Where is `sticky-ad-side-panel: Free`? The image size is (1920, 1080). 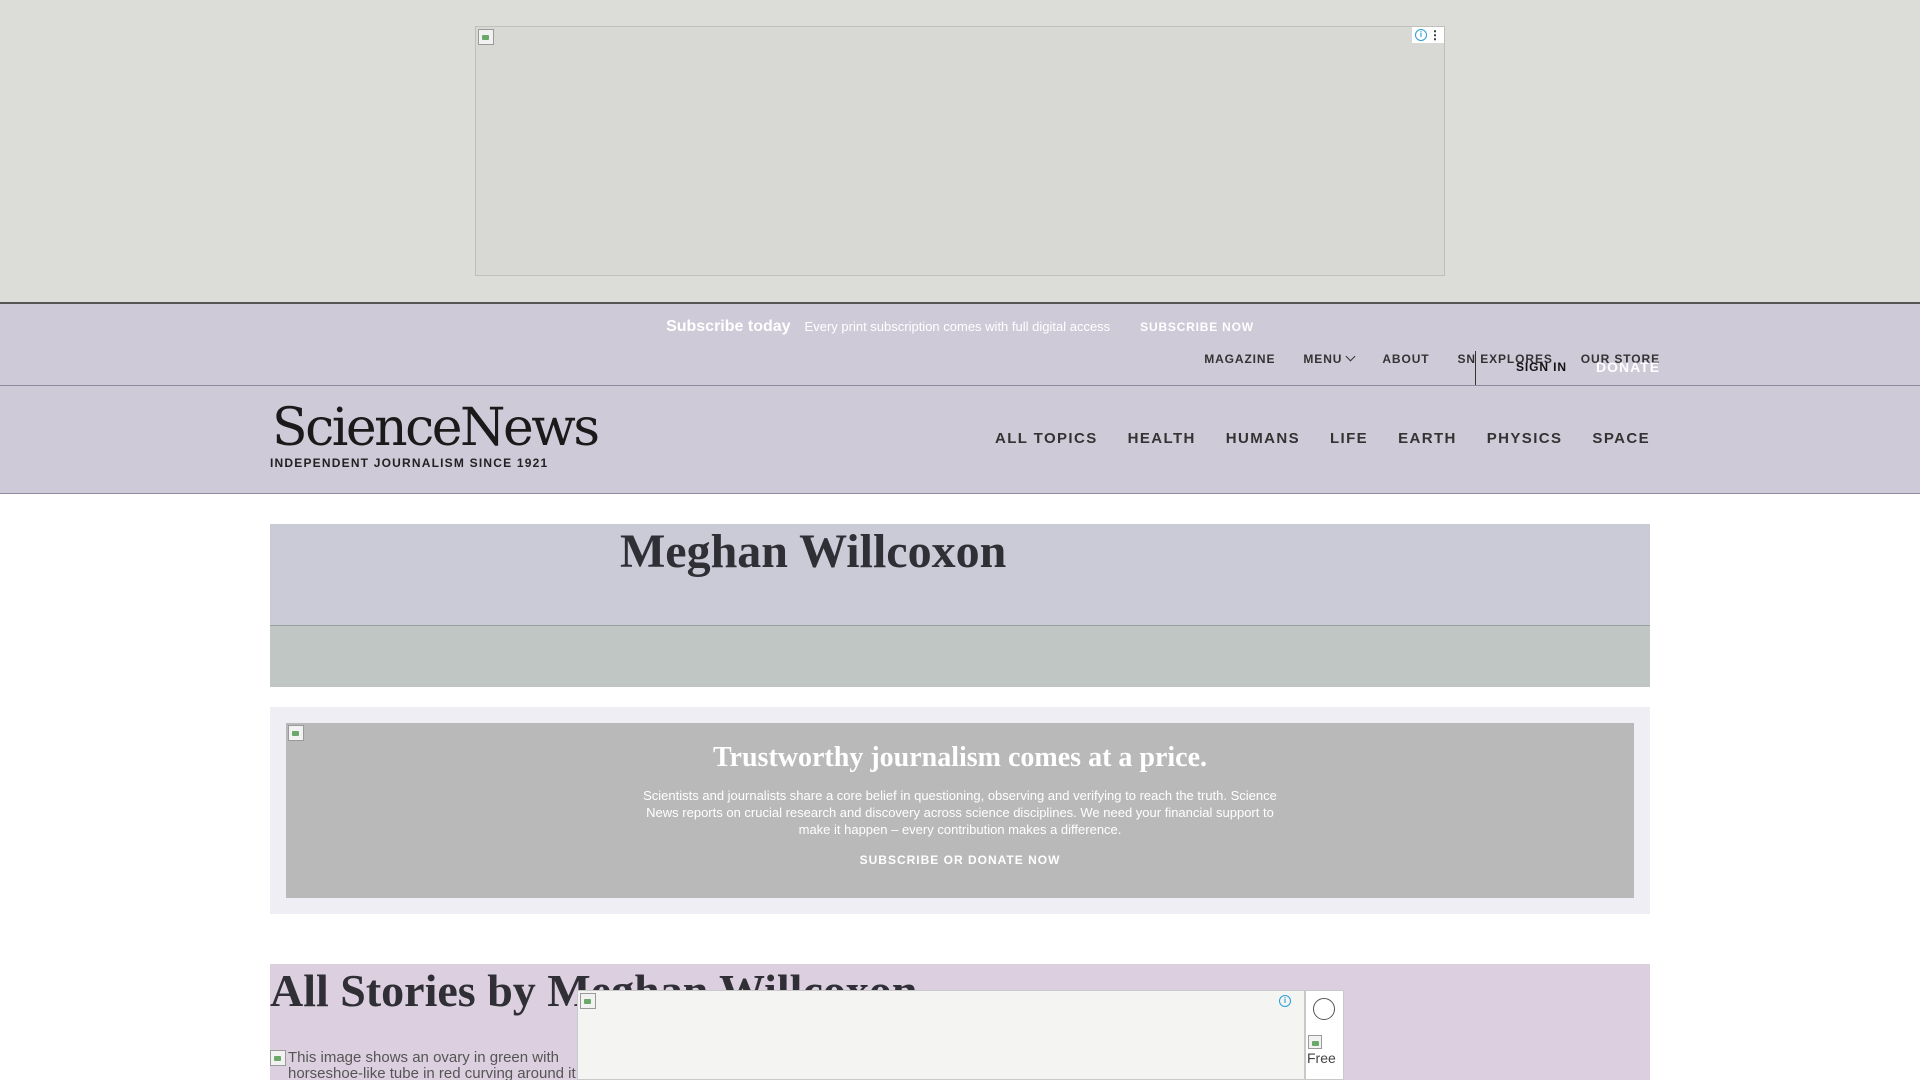
sticky-ad-side-panel: Free is located at coordinates (1324, 1035).